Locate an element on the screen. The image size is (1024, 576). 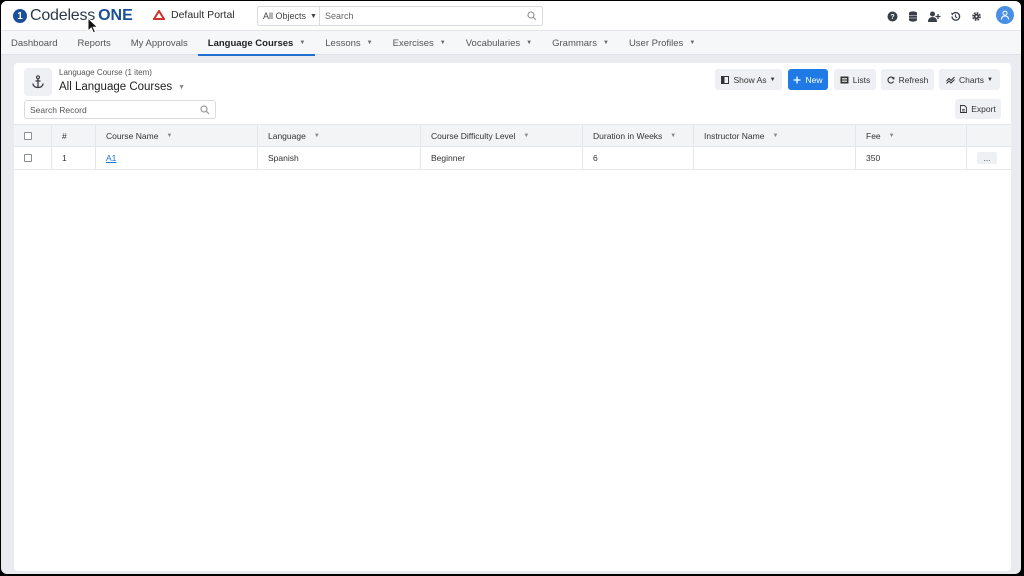
select-all-checkbox is located at coordinates (28, 135).